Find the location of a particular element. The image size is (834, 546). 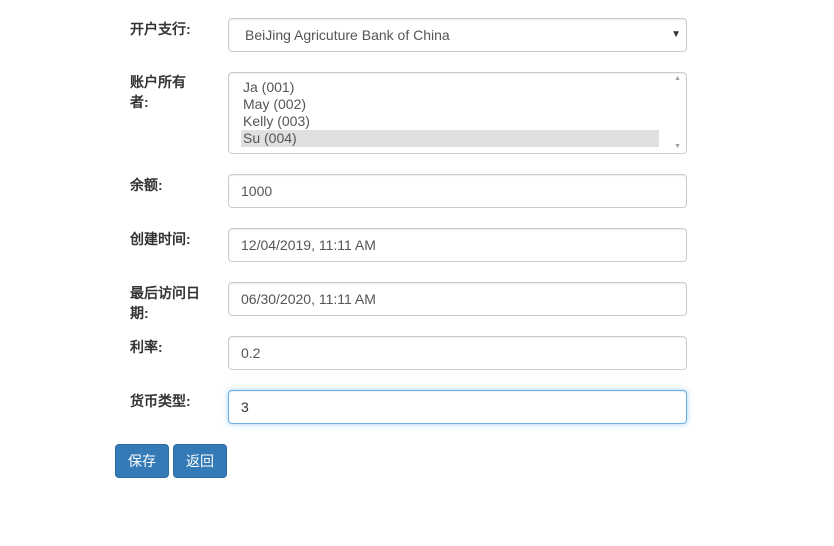

owner-option-selected: Su (004) is located at coordinates (450, 138).